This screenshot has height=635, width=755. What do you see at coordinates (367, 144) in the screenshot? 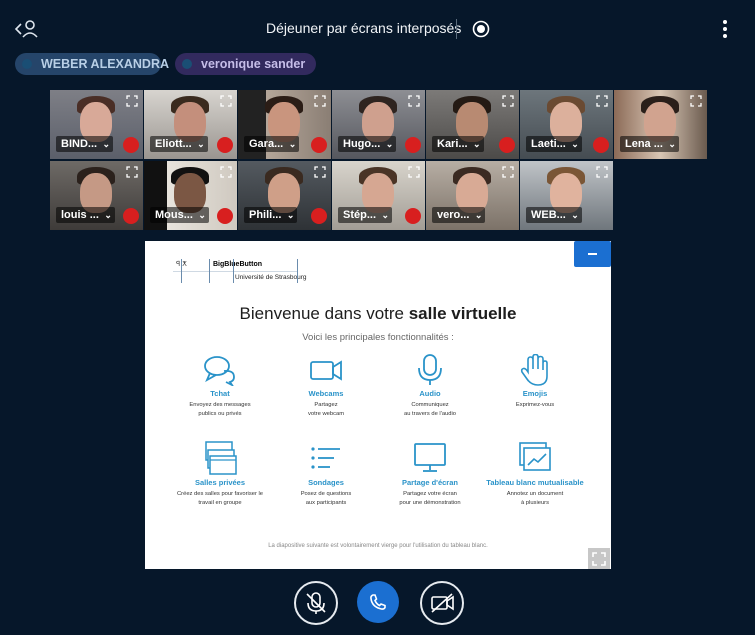
I see `webcam-name: Hugo... ⌄` at bounding box center [367, 144].